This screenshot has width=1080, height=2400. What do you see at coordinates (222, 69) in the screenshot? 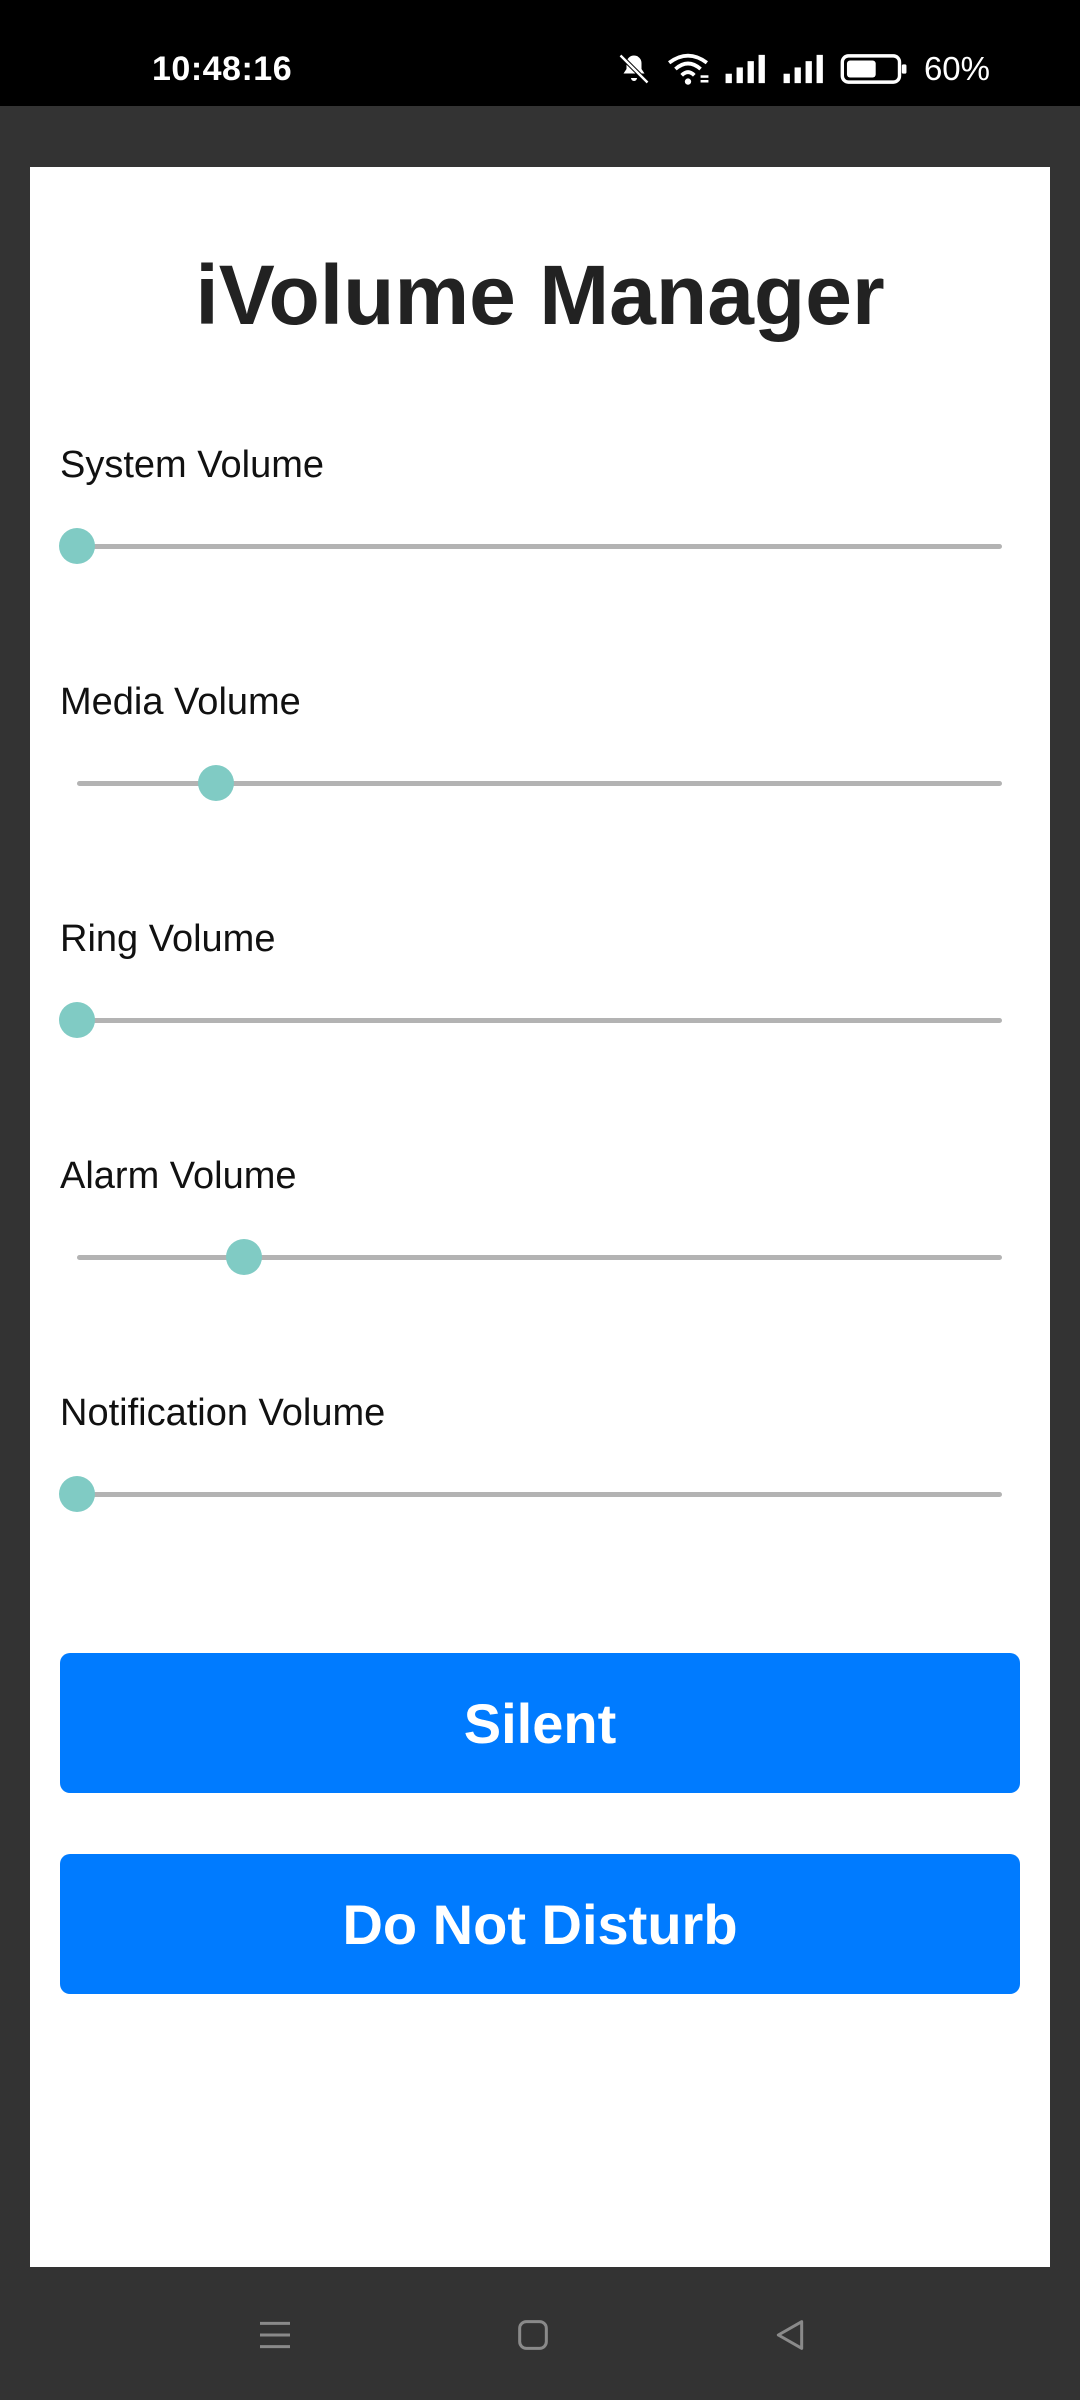
I see `status-time: 10:48:16` at bounding box center [222, 69].